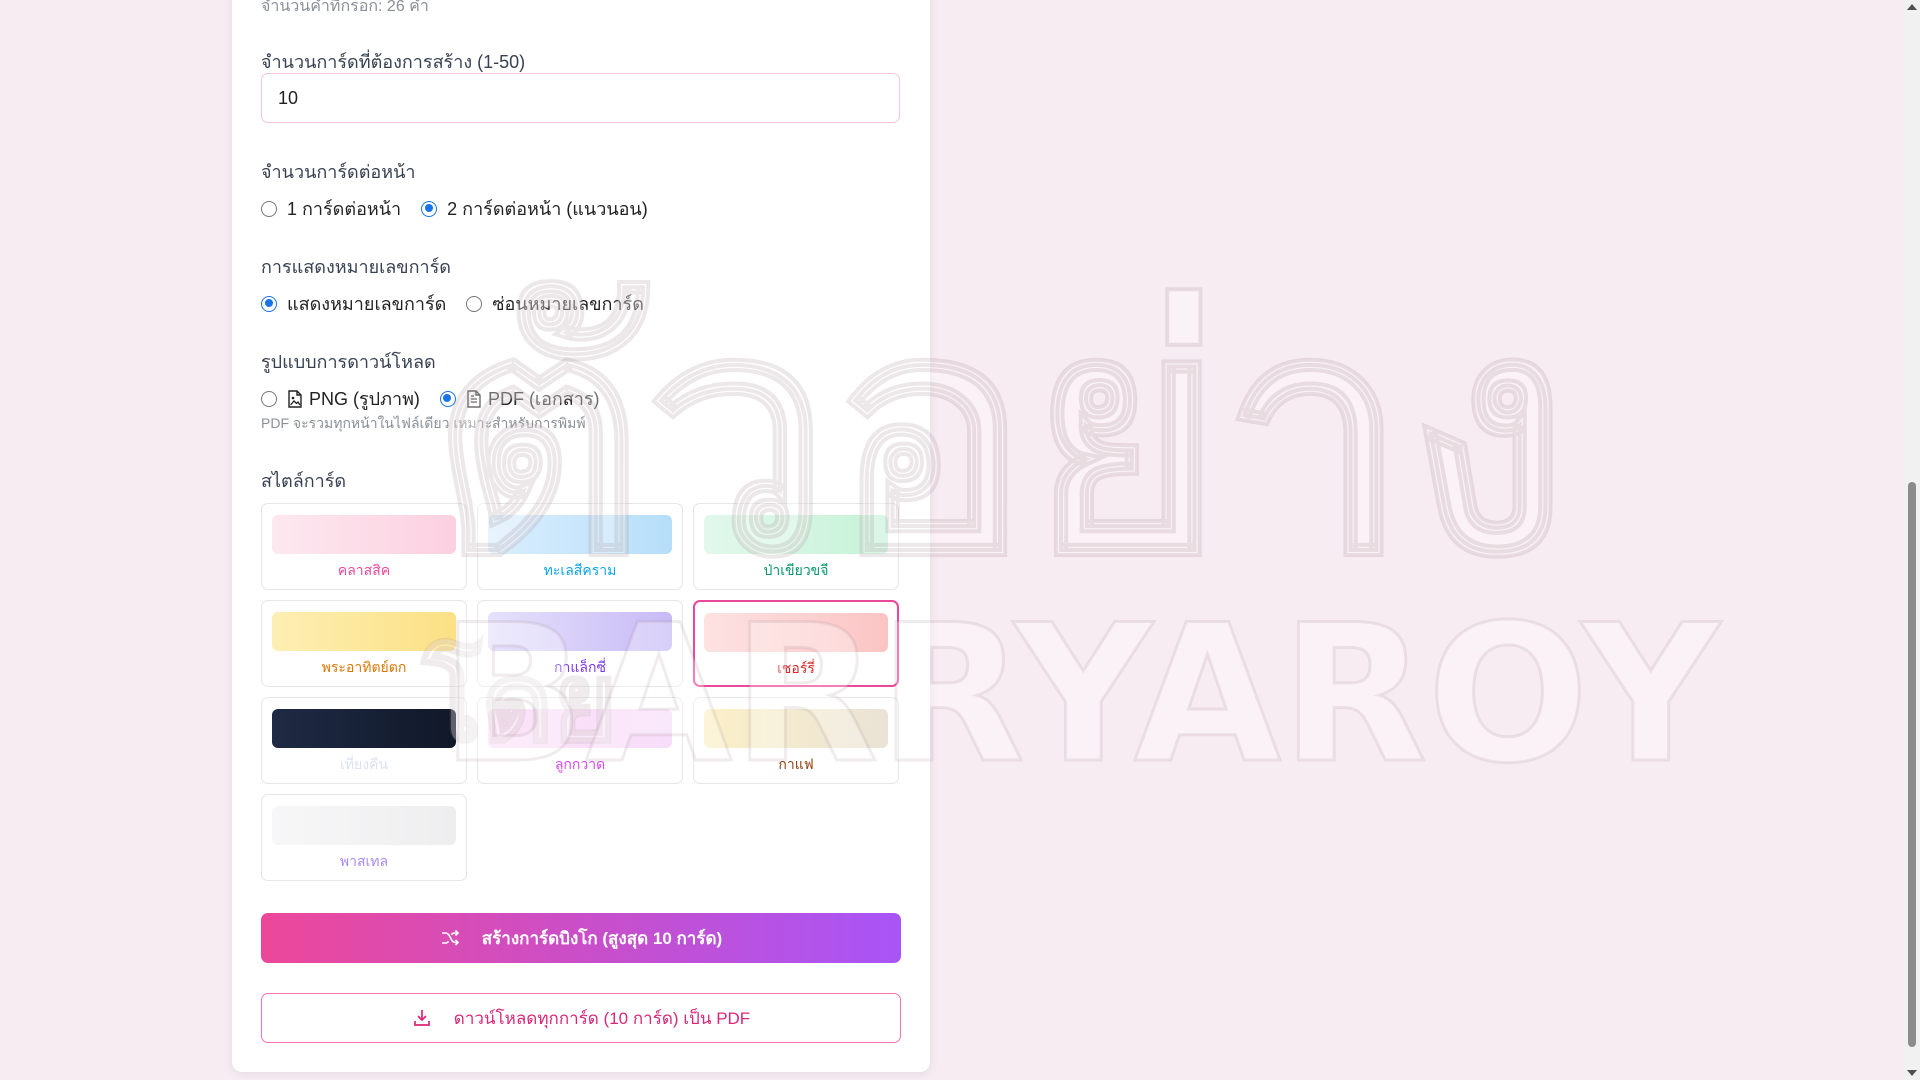 This screenshot has height=1080, width=1920. What do you see at coordinates (796, 764) in the screenshot?
I see `style-name: กาแฟ` at bounding box center [796, 764].